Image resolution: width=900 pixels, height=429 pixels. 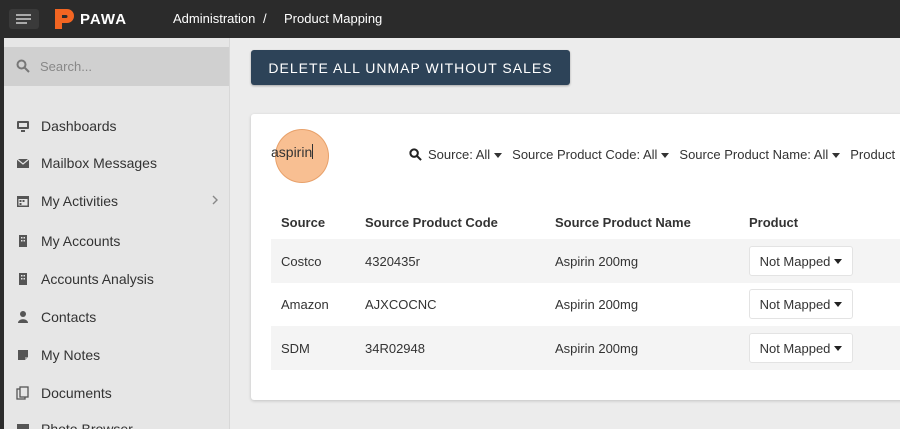 I want to click on filter-code-label: Source Product Code: All, so click(x=585, y=154).